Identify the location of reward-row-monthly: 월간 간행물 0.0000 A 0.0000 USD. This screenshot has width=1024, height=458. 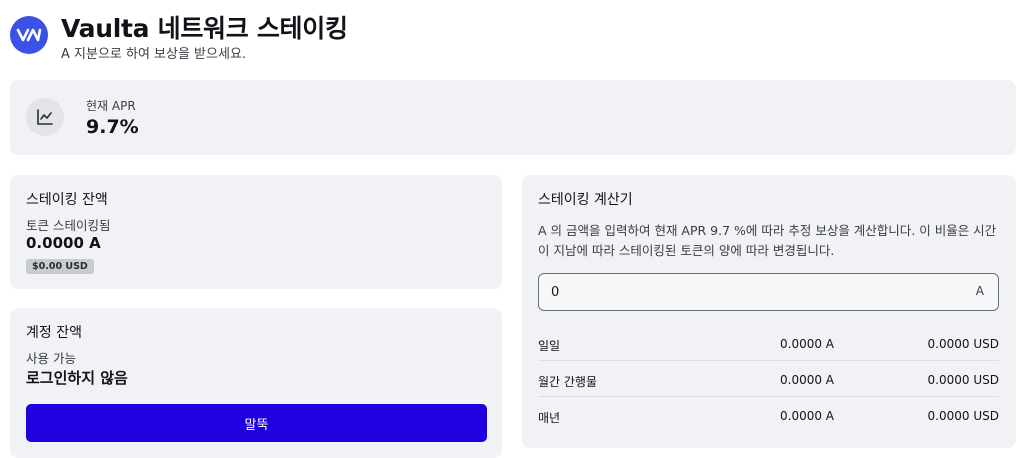
(768, 379).